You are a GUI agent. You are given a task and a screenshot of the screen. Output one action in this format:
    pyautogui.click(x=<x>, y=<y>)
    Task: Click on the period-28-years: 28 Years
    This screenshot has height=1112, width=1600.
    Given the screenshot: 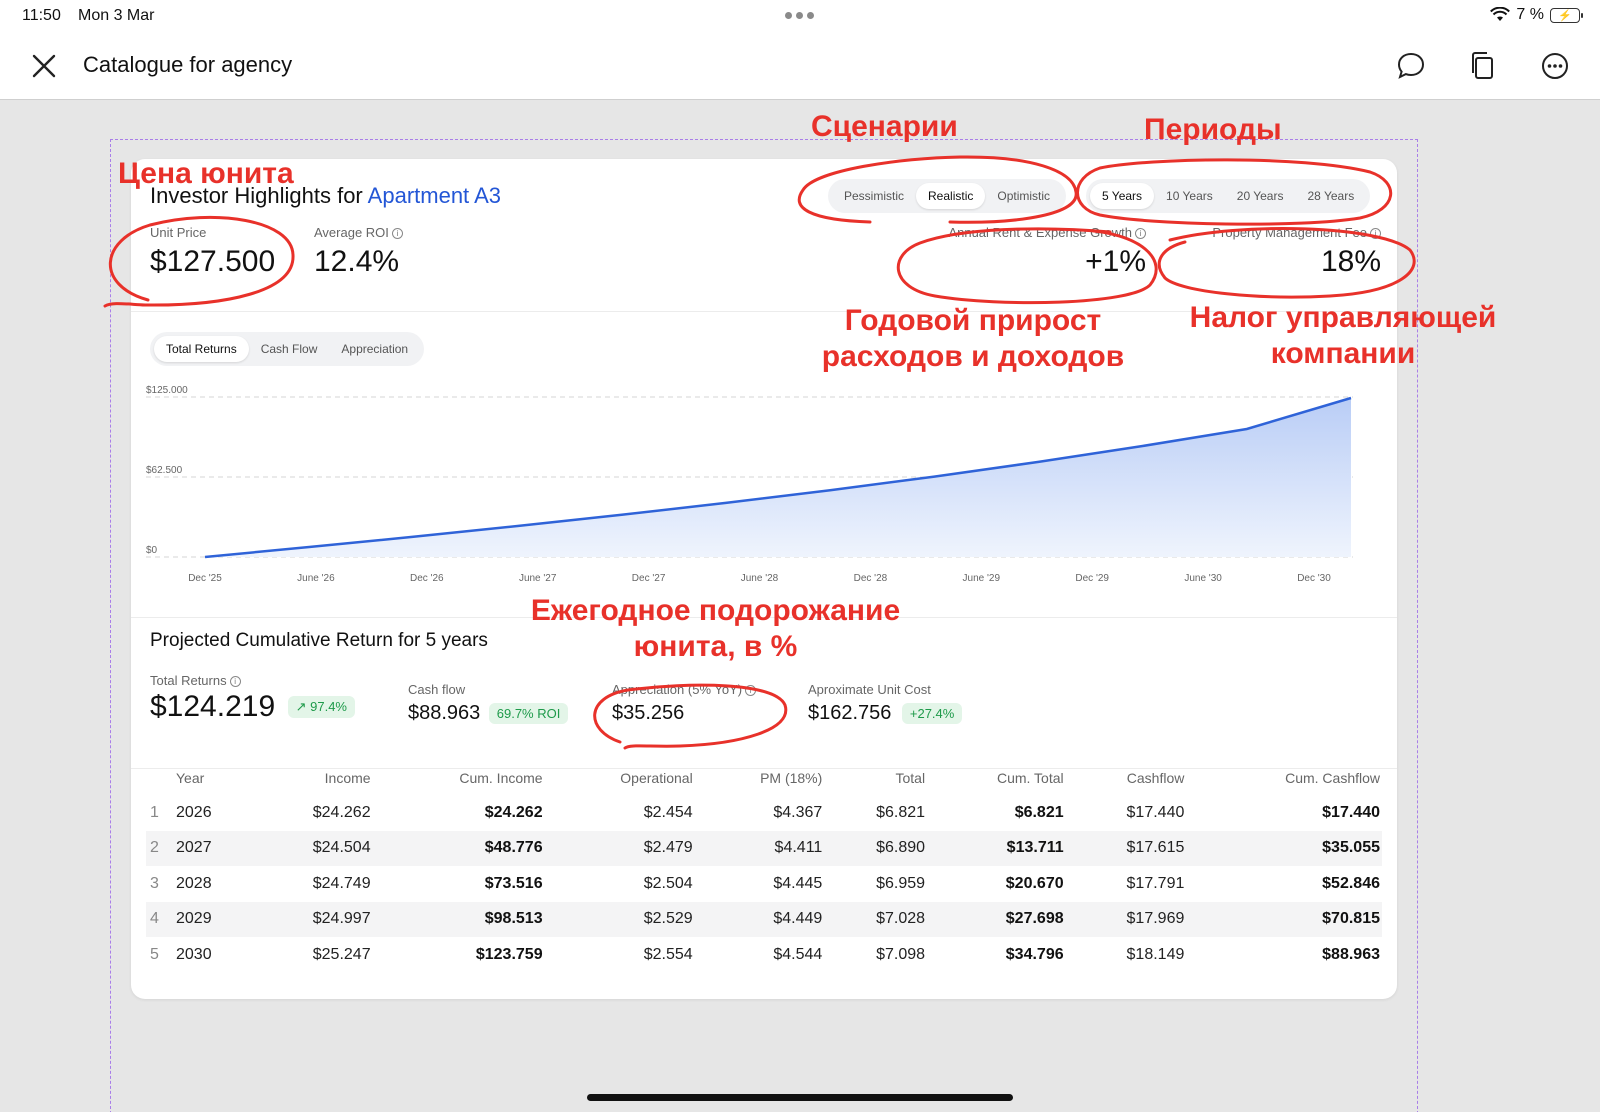 What is the action you would take?
    pyautogui.click(x=1330, y=196)
    